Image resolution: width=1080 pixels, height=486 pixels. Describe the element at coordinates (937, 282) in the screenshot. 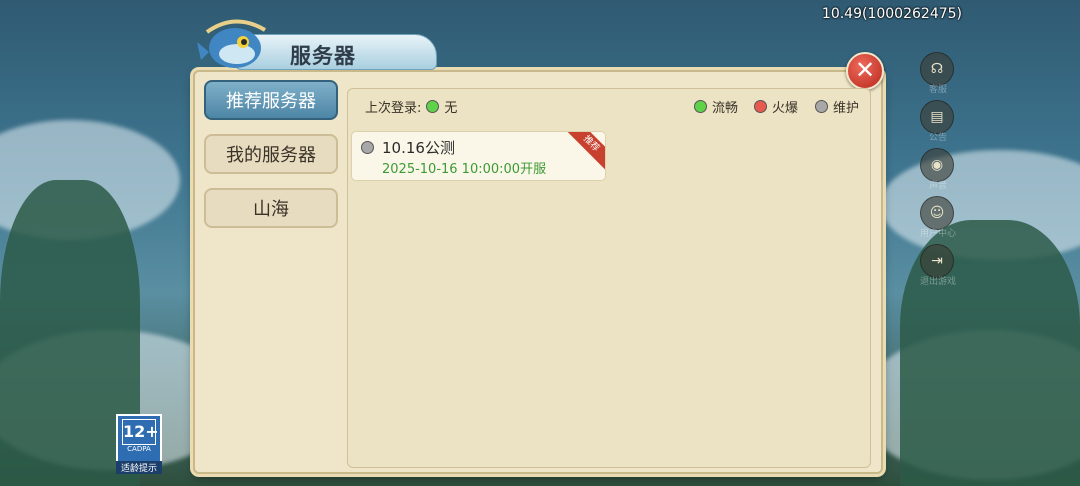

I see `side-label-exit: 退出游戏` at that location.